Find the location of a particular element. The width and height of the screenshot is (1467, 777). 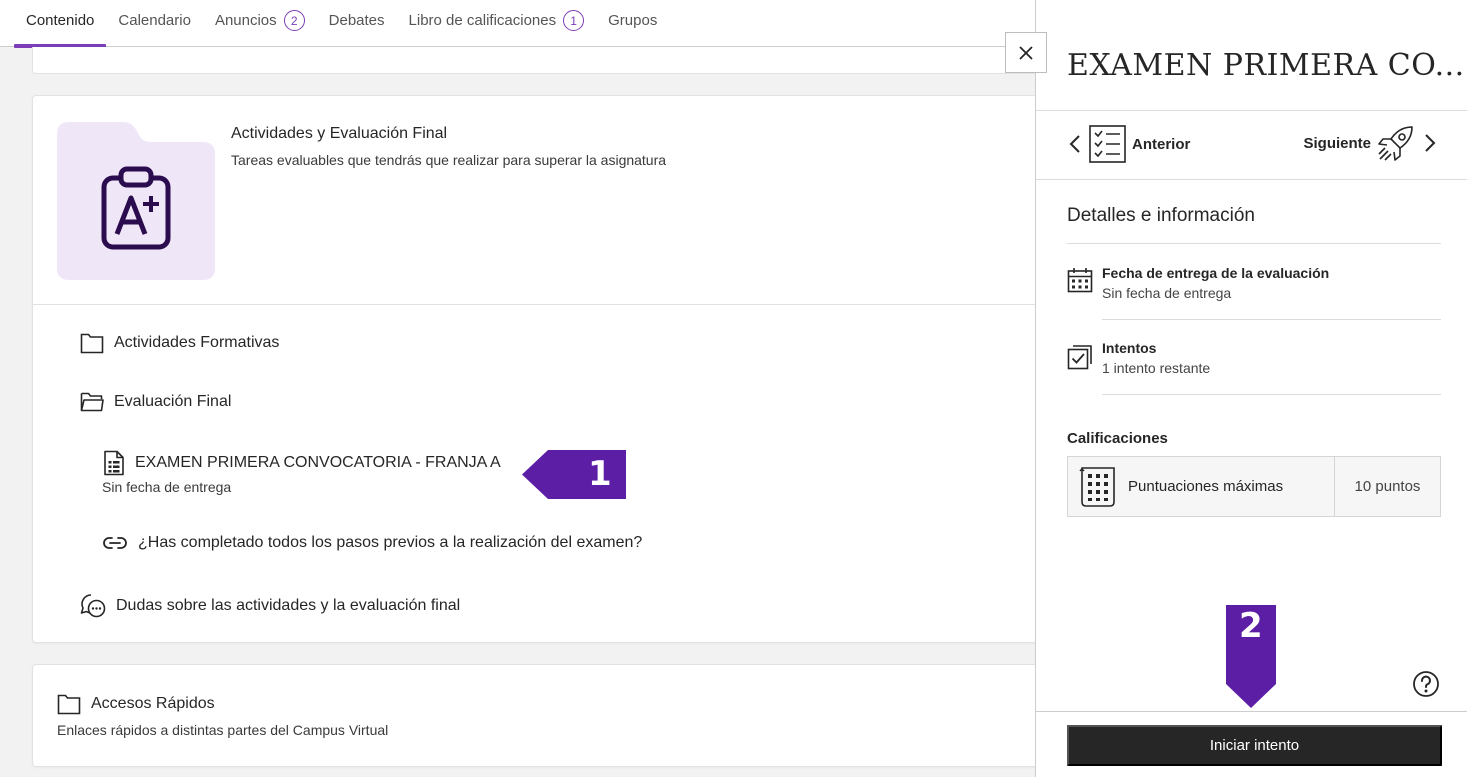

close-panel-button is located at coordinates (1026, 52).